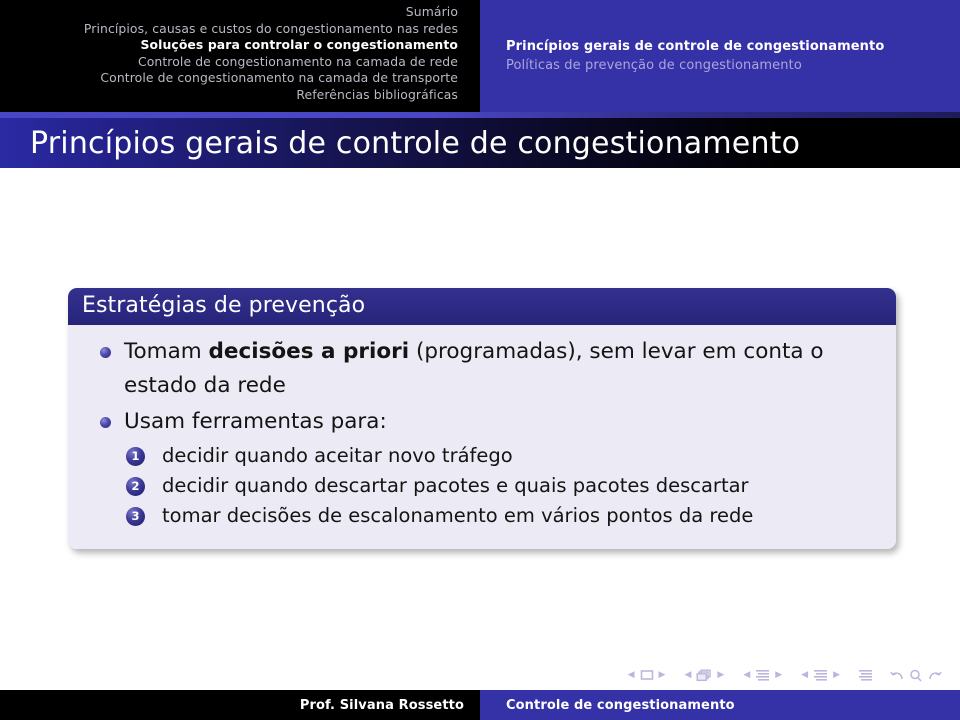 Image resolution: width=960 pixels, height=720 pixels. I want to click on block-heading: Estratégias de prevenção, so click(482, 306).